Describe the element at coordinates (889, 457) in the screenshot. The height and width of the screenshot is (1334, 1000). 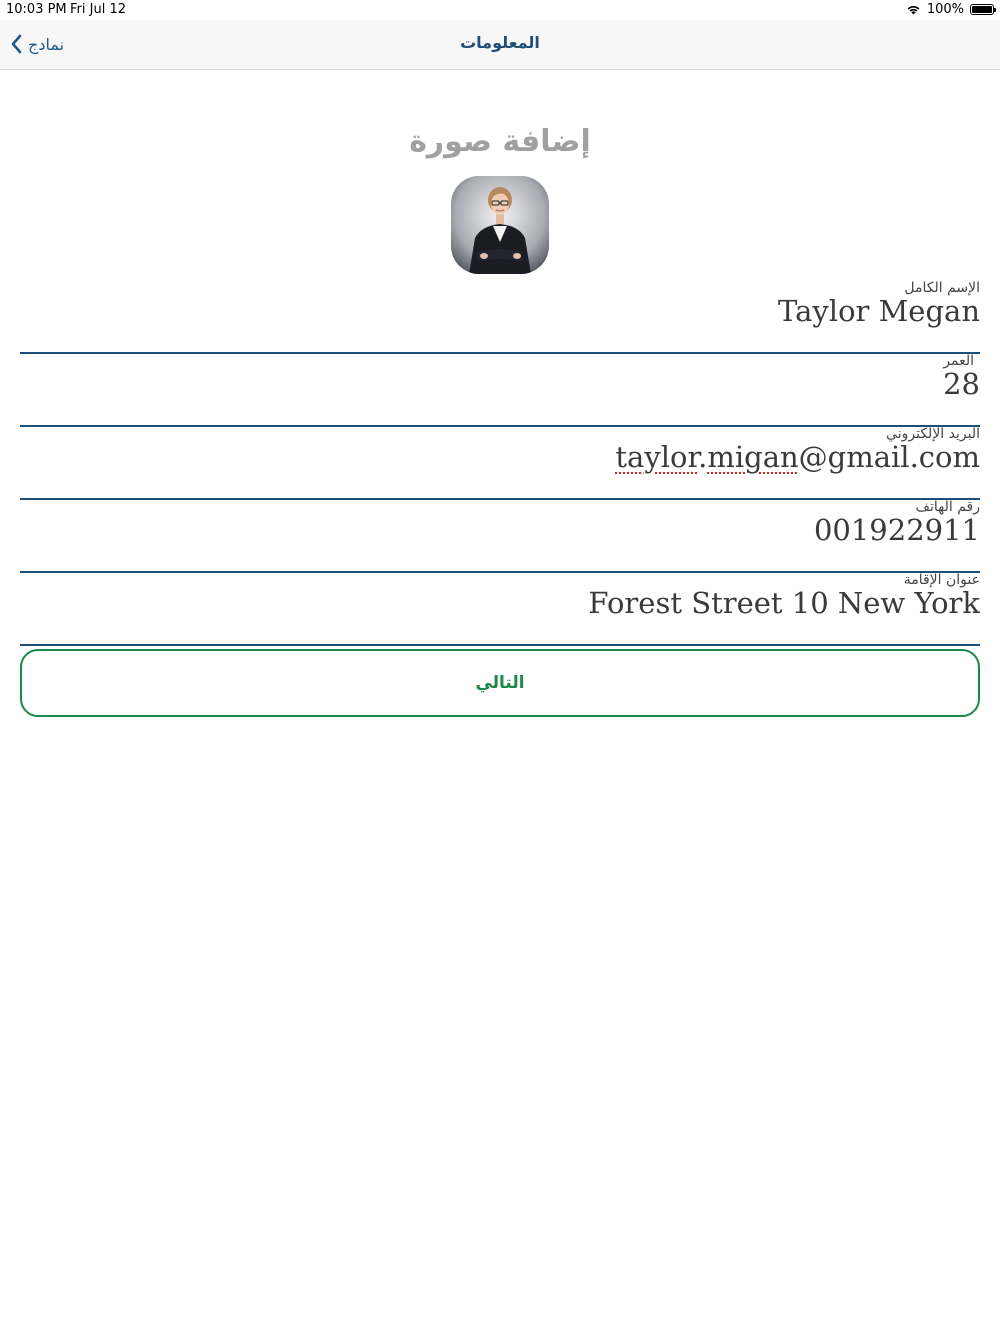
I see `email-value-domain: @gmail.com` at that location.